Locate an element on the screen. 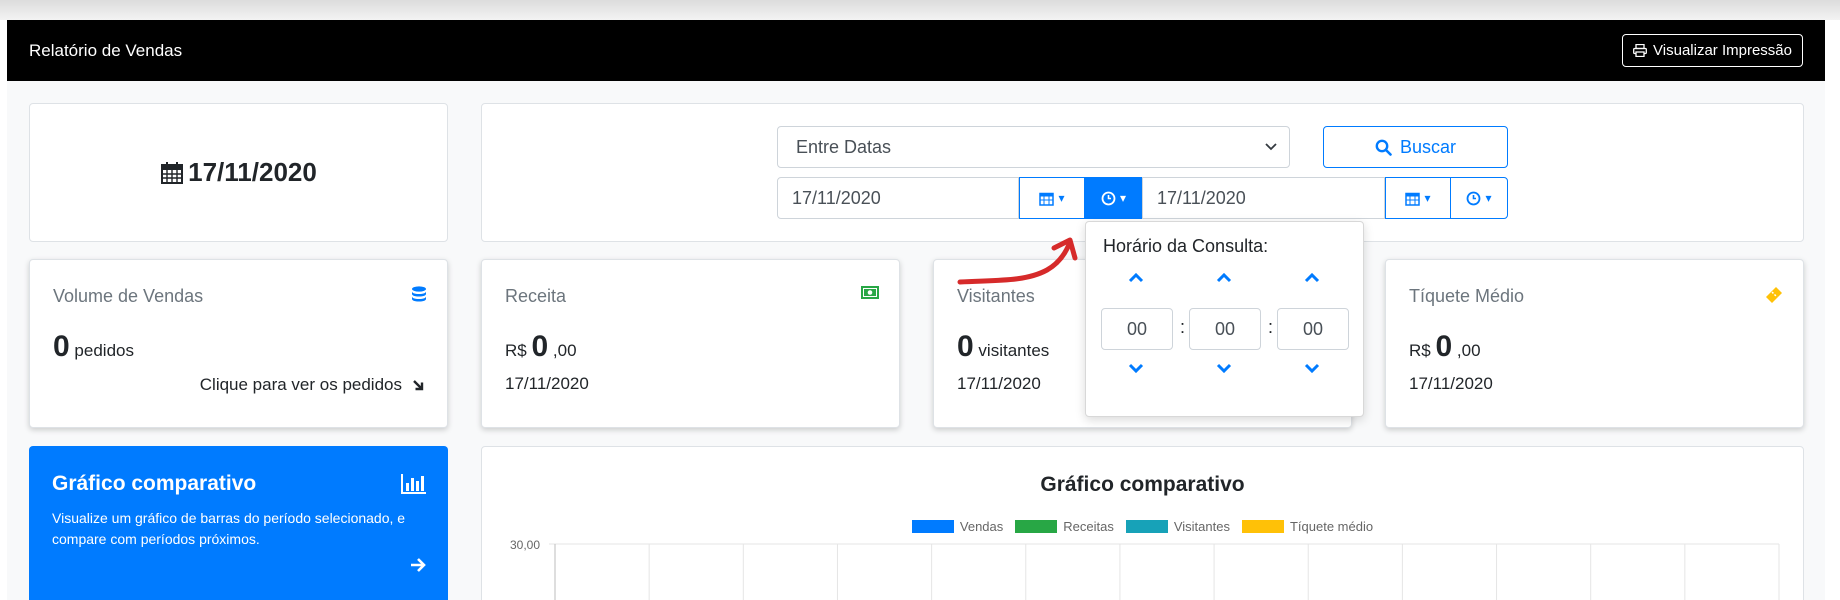 This screenshot has height=600, width=1840. stat-title: Volume de Vendas is located at coordinates (128, 296).